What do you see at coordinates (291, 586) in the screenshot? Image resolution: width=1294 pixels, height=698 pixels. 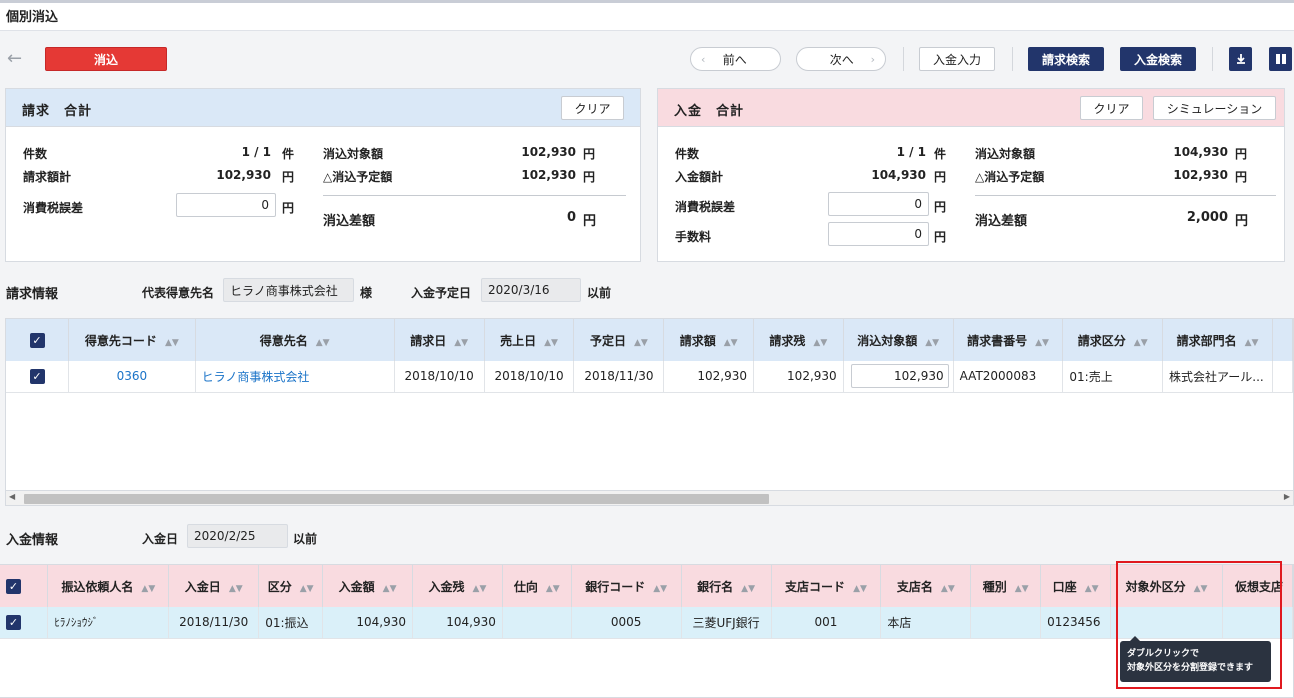 I see `col-header-category: 区分 ▲▼` at bounding box center [291, 586].